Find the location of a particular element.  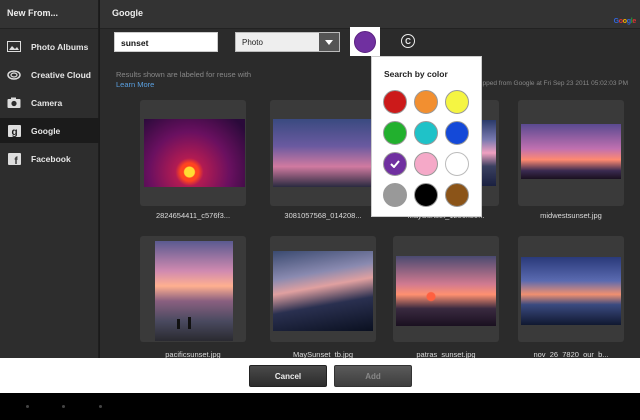

sidebar-item-camera: Camera is located at coordinates (49, 102).